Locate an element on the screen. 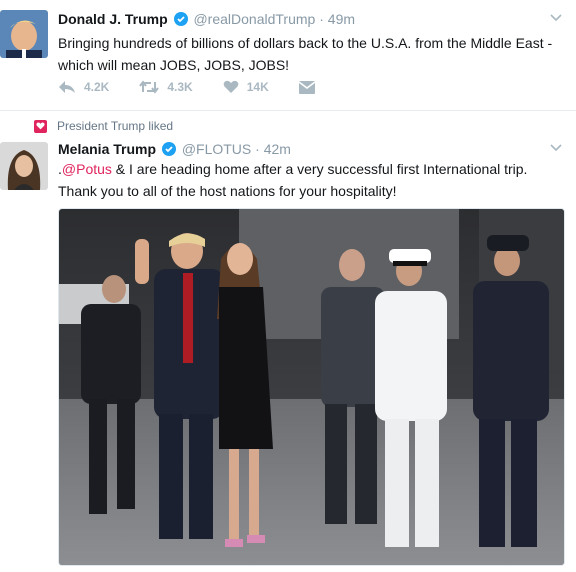 The width and height of the screenshot is (576, 572). avatar-trump is located at coordinates (24, 34).